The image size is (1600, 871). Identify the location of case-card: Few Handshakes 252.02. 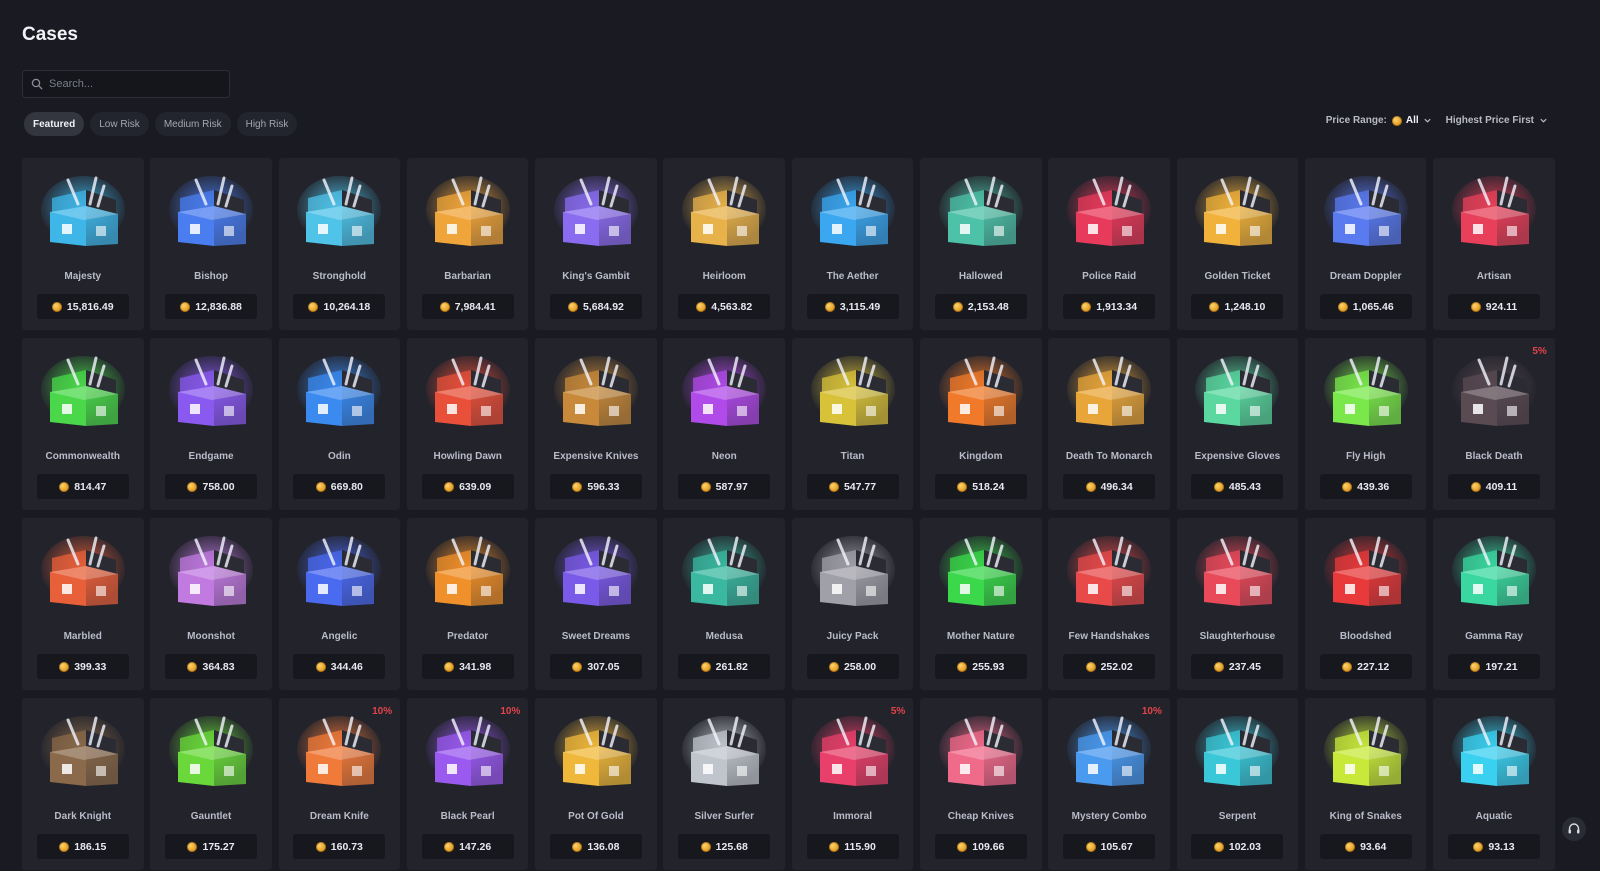
(1109, 604).